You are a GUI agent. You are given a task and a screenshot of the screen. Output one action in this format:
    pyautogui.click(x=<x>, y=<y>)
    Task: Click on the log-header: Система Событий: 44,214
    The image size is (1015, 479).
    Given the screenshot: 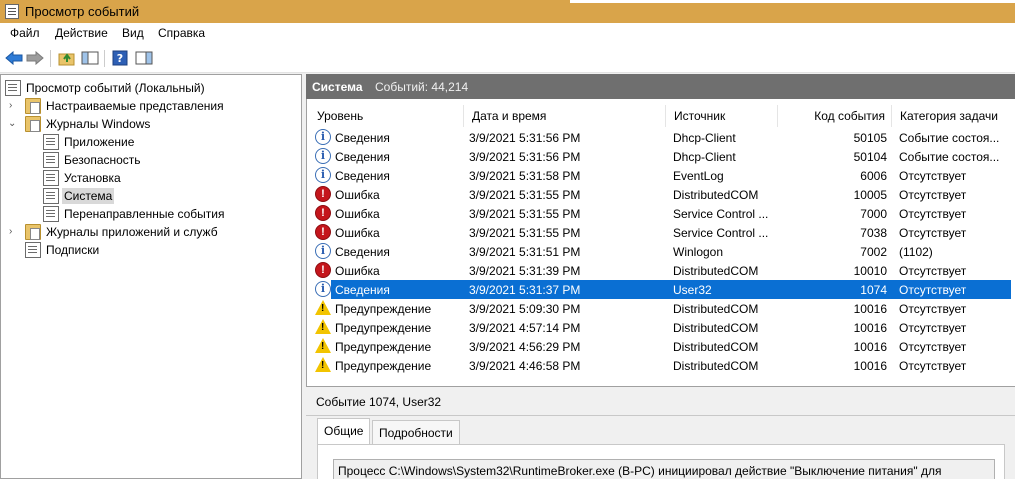 What is the action you would take?
    pyautogui.click(x=660, y=86)
    